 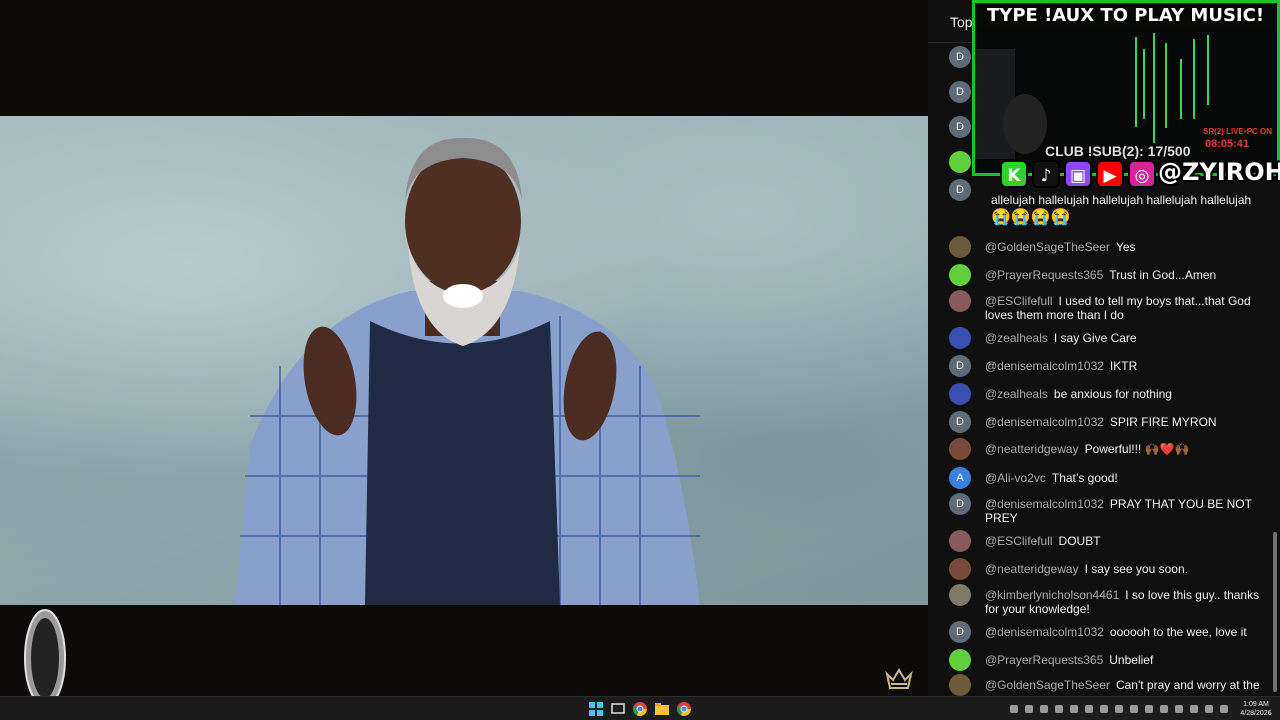 I want to click on overlay-title: TYPE !AUX TO PLAY MUSIC!, so click(x=1126, y=15).